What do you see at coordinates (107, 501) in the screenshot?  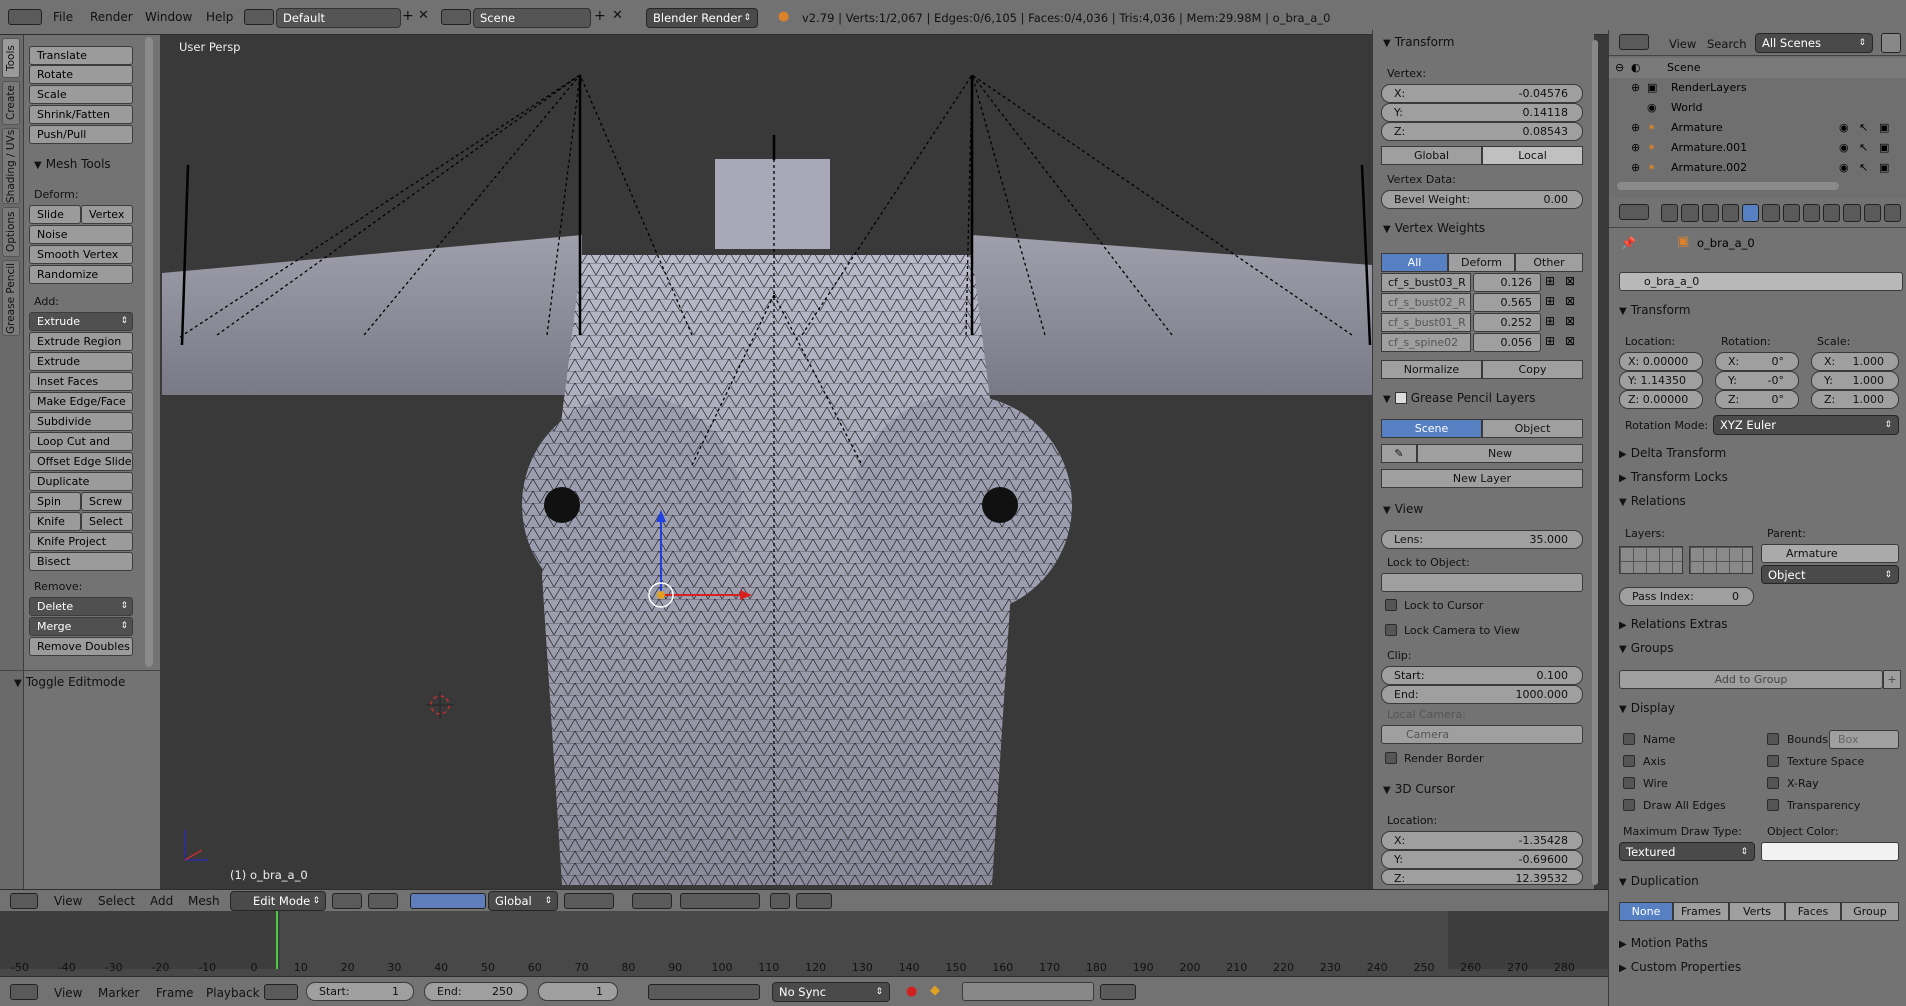 I see `screw-button: Screw` at bounding box center [107, 501].